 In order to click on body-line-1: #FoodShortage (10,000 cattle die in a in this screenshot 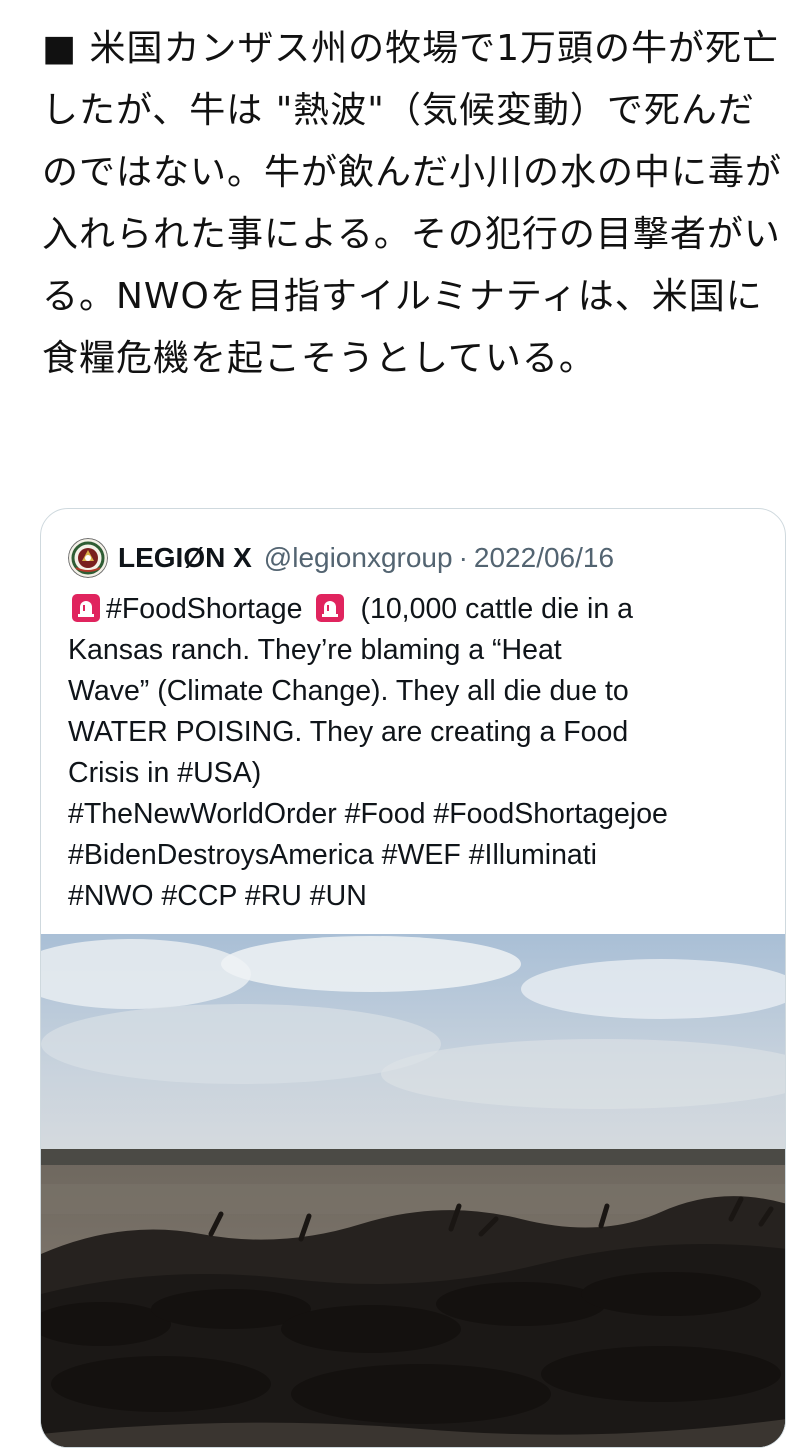, I will do `click(418, 609)`.